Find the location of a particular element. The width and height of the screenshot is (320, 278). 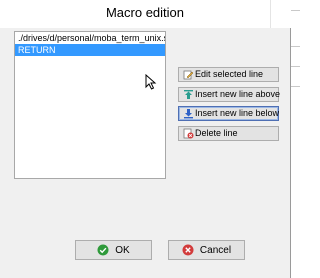

insert-new-line-above-label: Insert new line above is located at coordinates (238, 94).